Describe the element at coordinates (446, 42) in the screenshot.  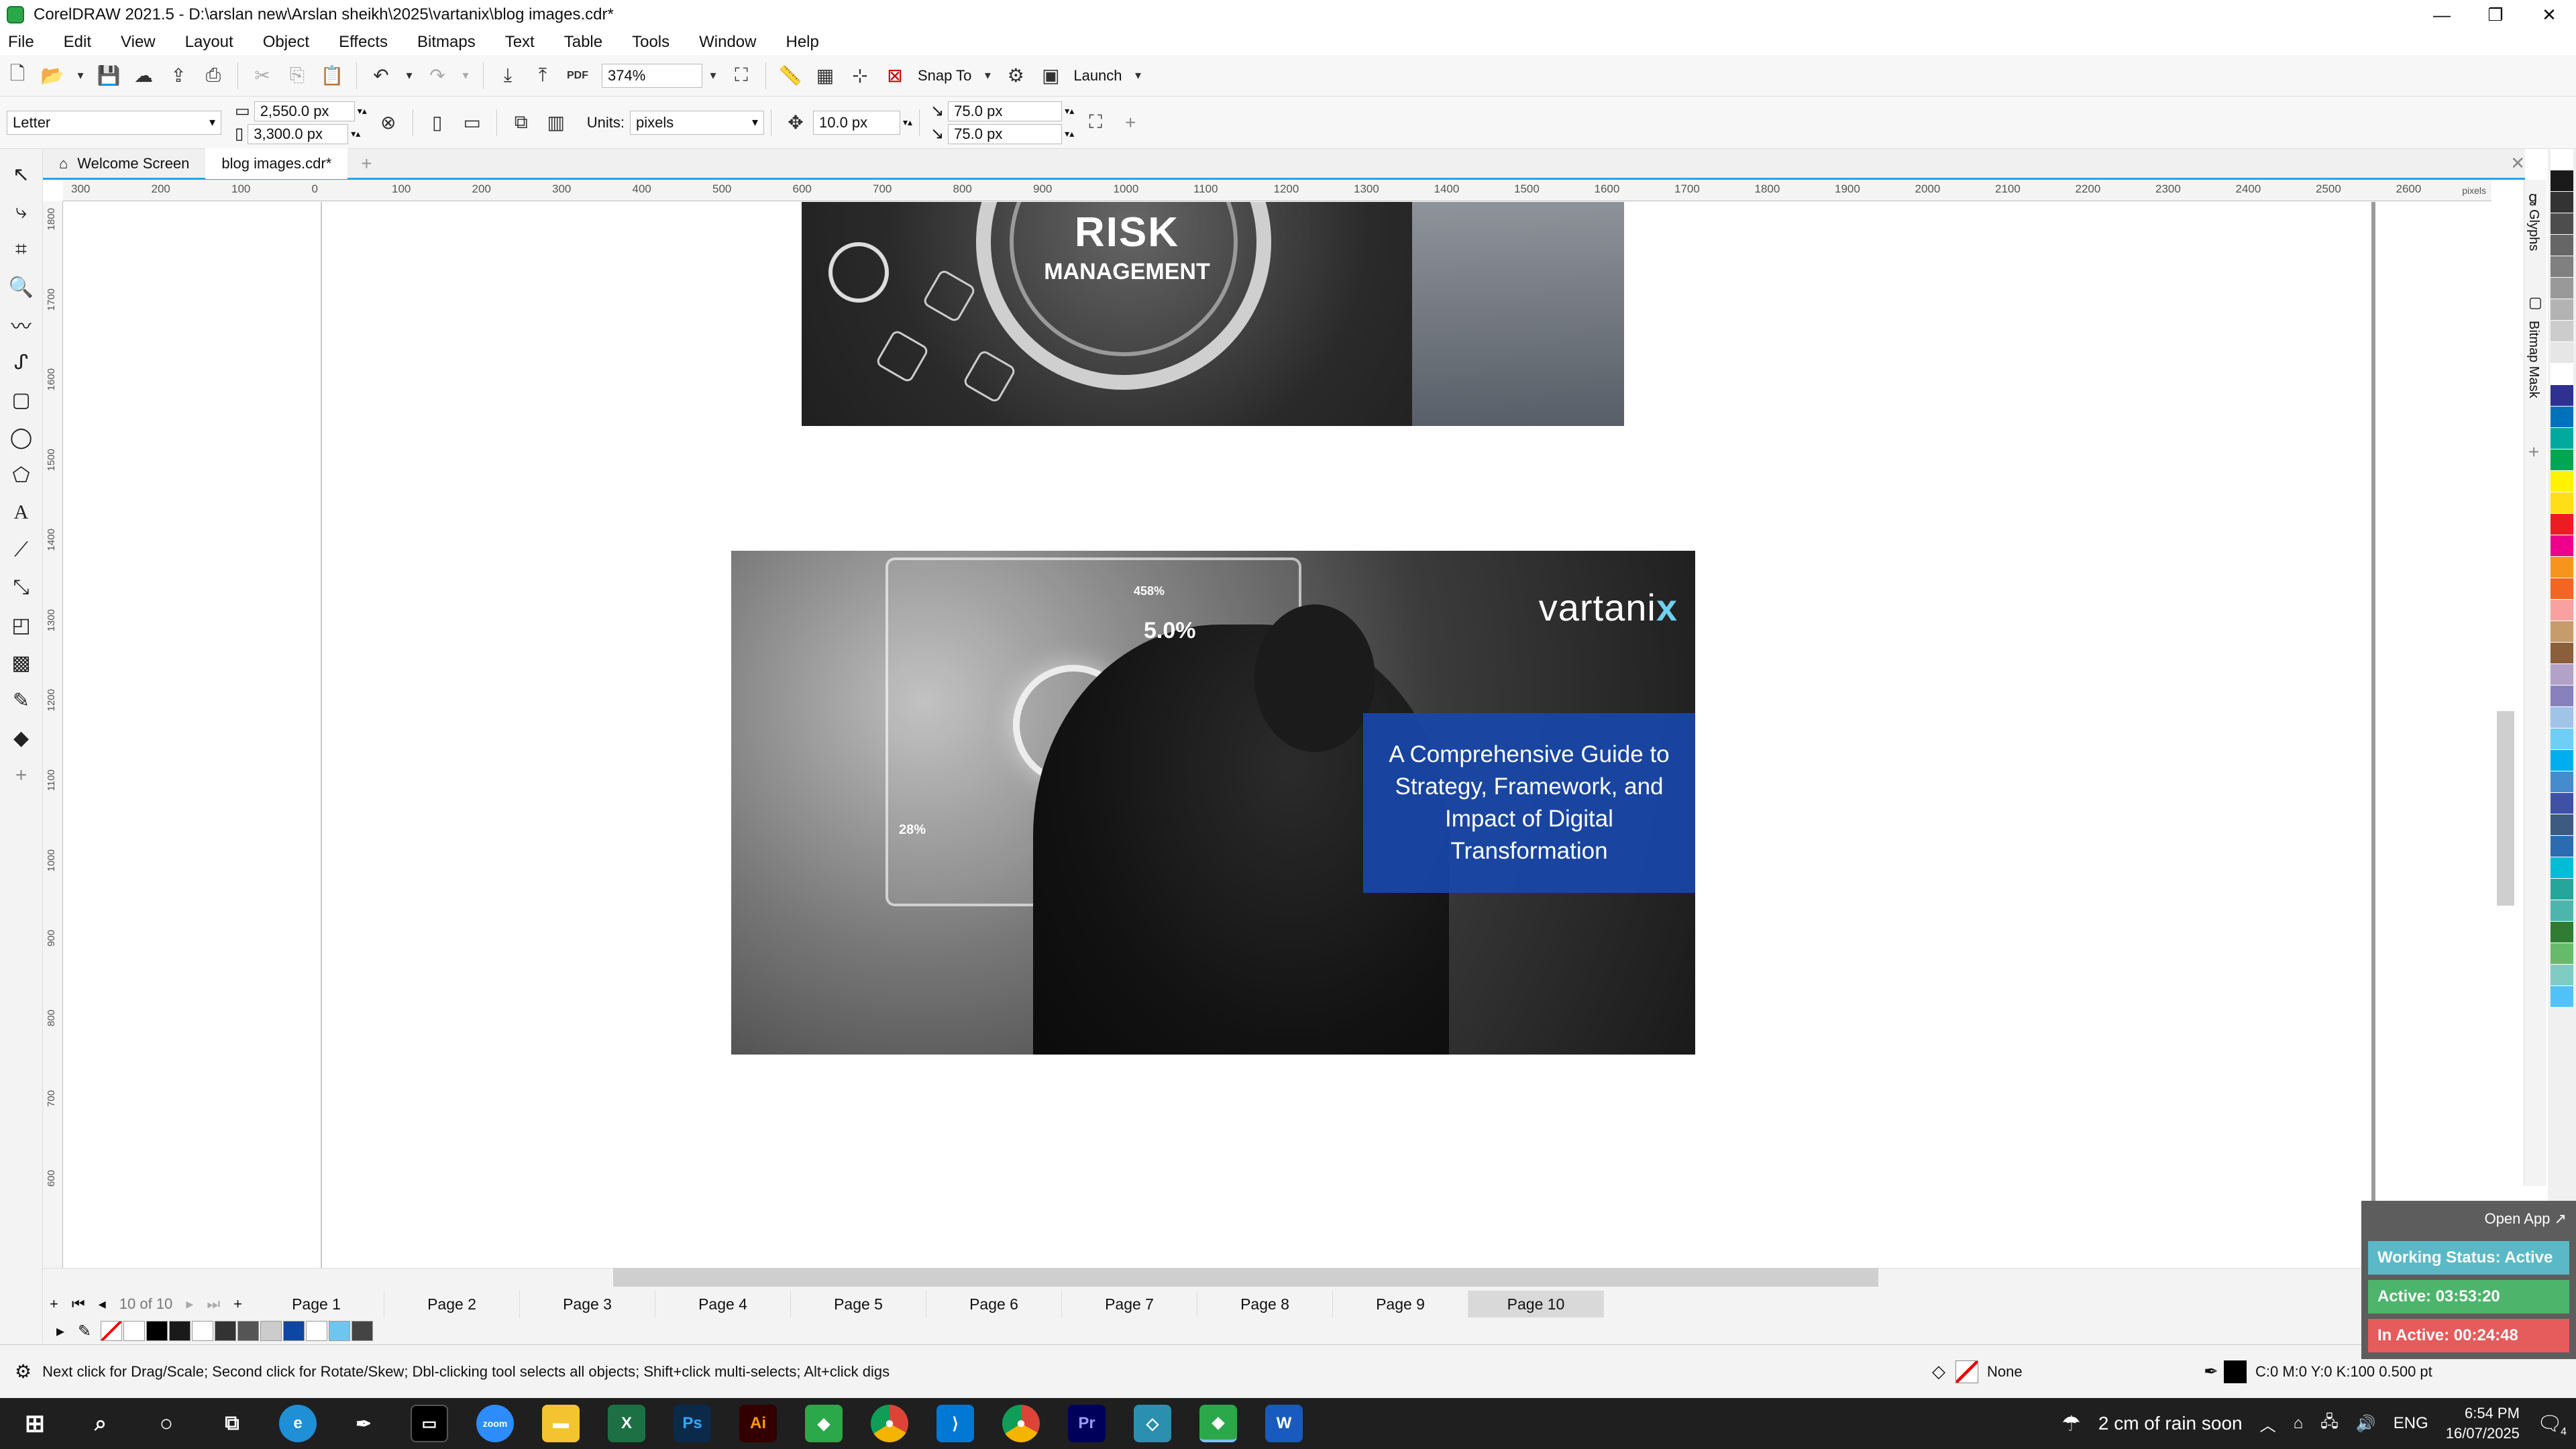
I see `menu-bitmaps: Bitmaps` at that location.